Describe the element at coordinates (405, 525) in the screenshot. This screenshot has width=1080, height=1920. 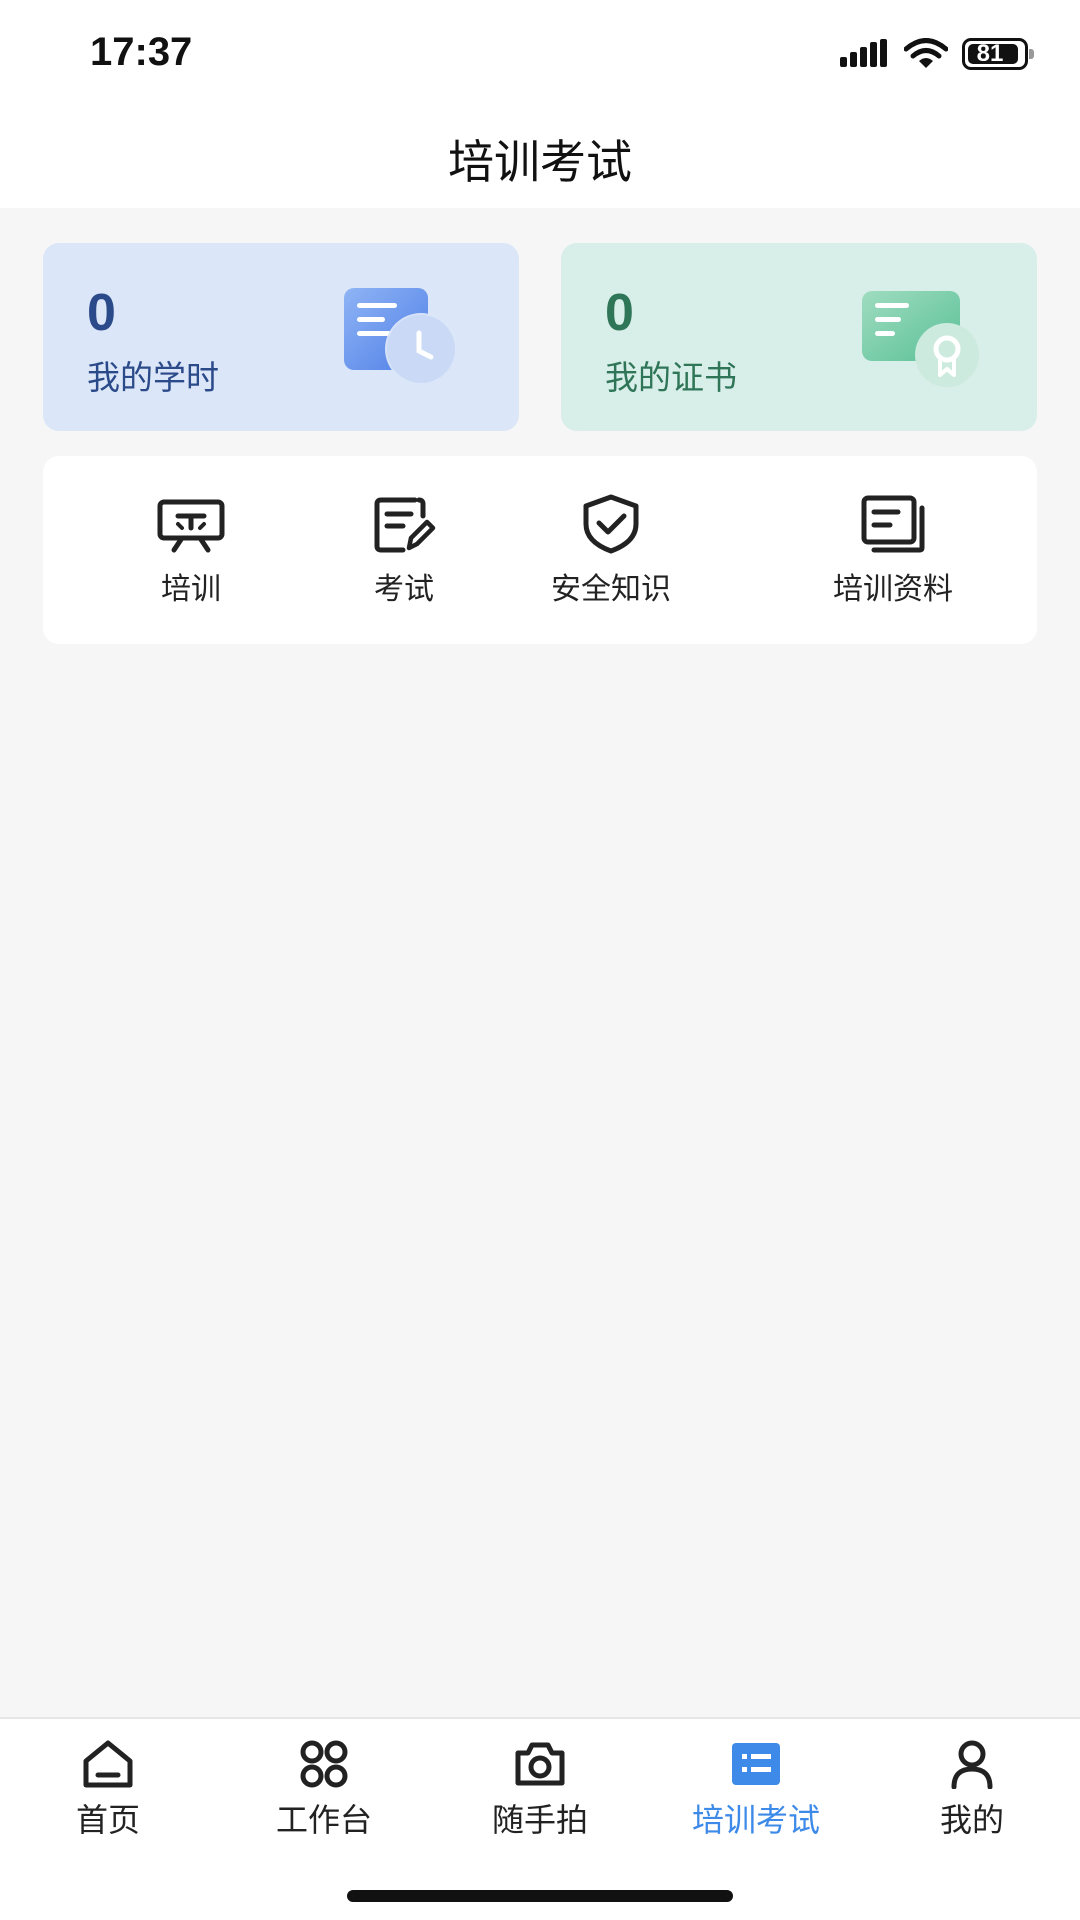
I see `exam-edit-icon` at that location.